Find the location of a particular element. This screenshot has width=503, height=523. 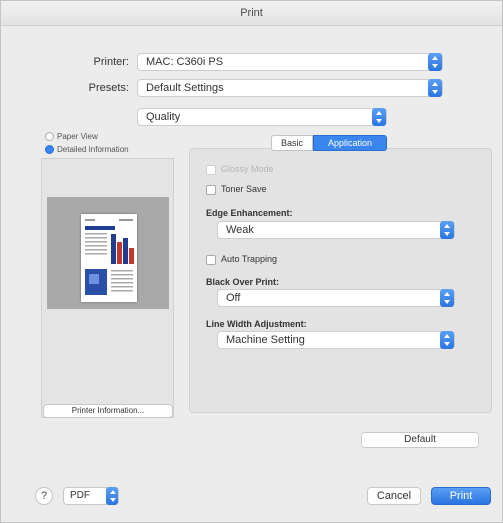

edge-enhancement-value: Weak is located at coordinates (240, 230).